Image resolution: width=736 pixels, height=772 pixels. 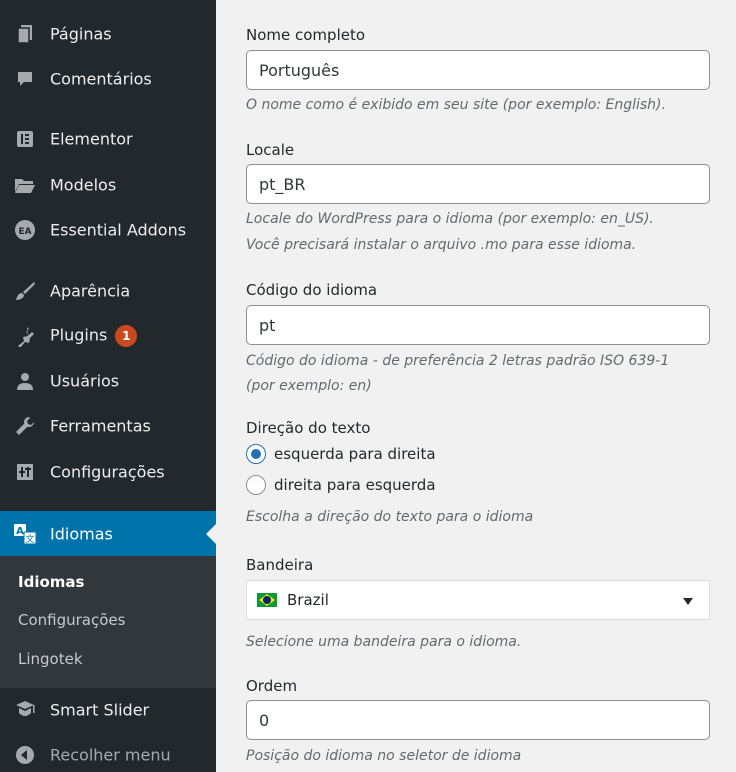 I want to click on svg-text: EA, so click(x=24, y=232).